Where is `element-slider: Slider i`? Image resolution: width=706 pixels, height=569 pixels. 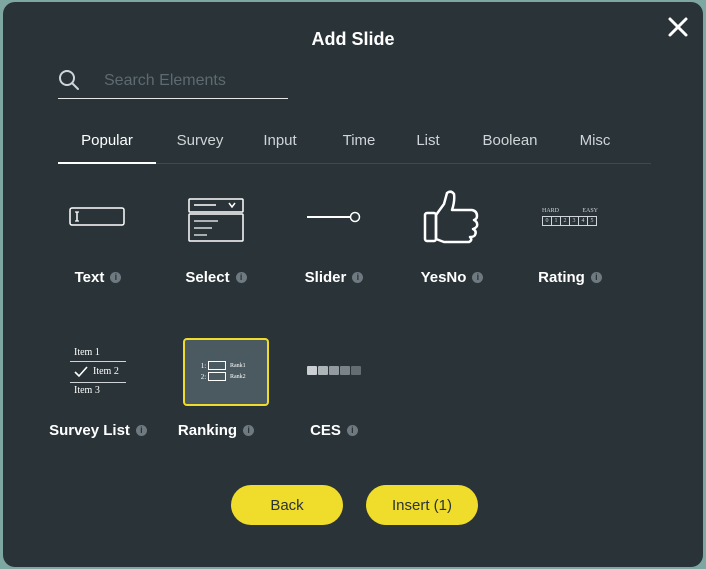 element-slider: Slider i is located at coordinates (334, 239).